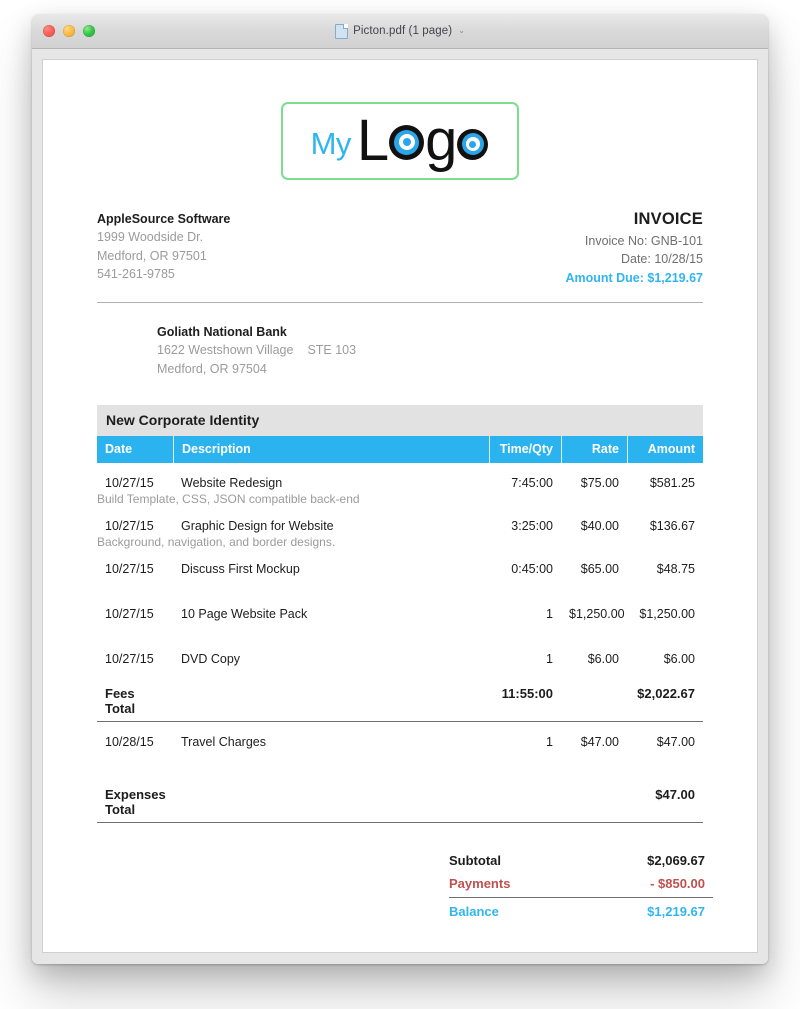 The height and width of the screenshot is (1009, 800). Describe the element at coordinates (150, 237) in the screenshot. I see `sender-street: 1999 Woodside Dr.` at that location.